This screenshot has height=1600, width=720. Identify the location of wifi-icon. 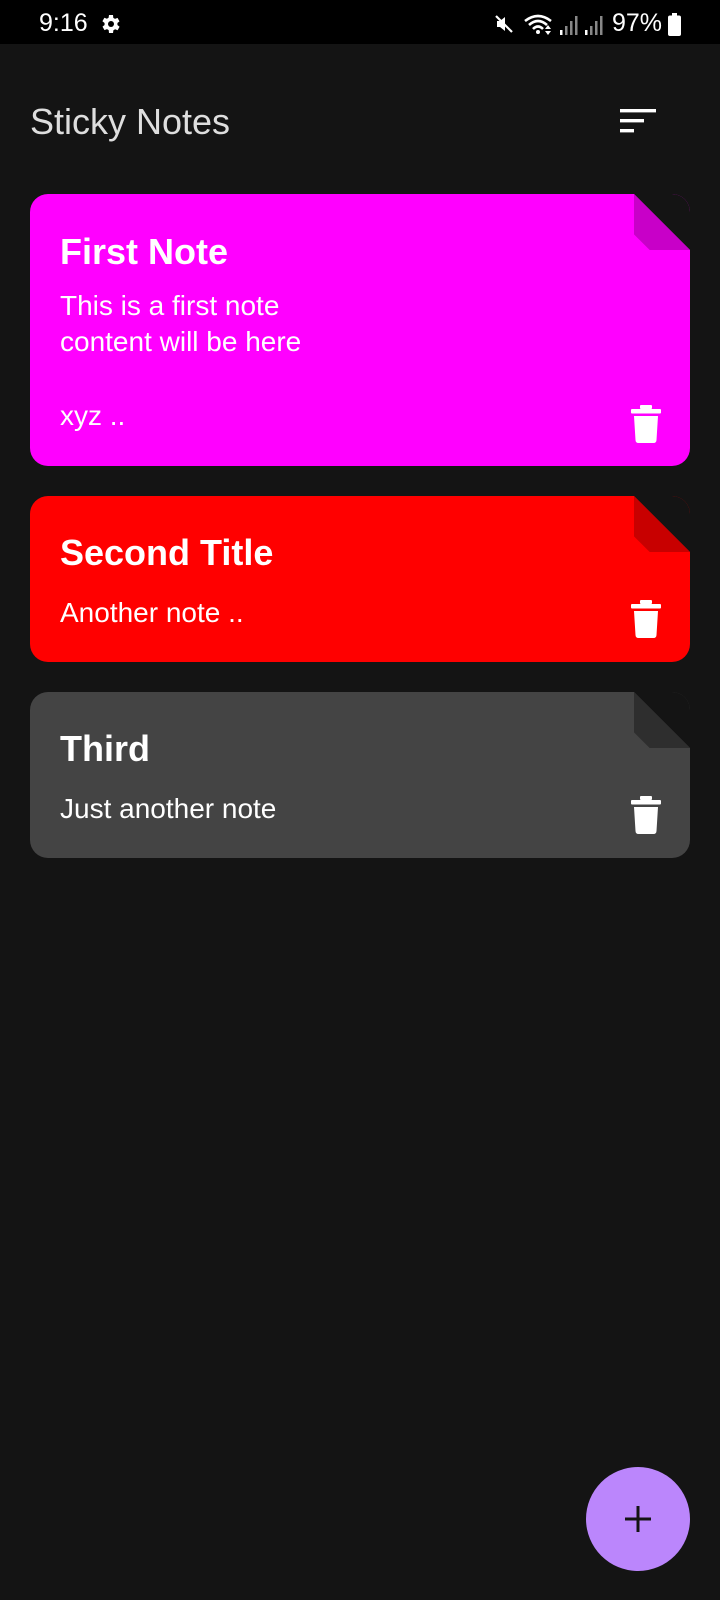
(538, 24).